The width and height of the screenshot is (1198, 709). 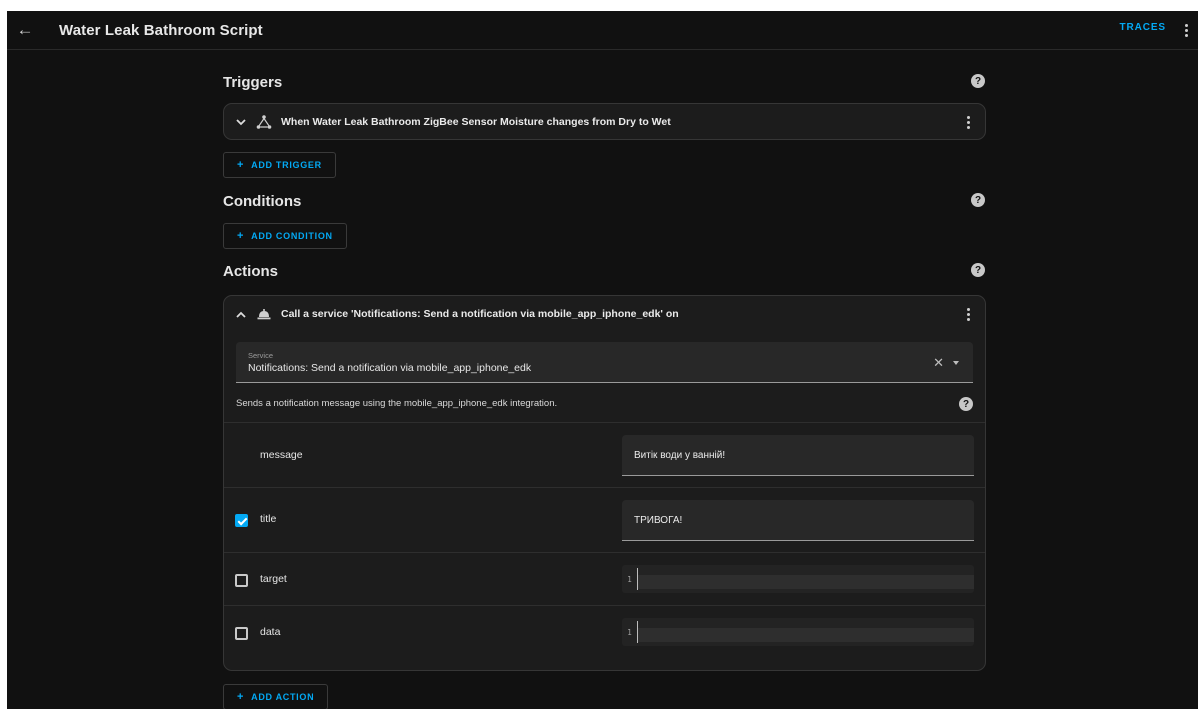 I want to click on field-name-target: target, so click(x=273, y=579).